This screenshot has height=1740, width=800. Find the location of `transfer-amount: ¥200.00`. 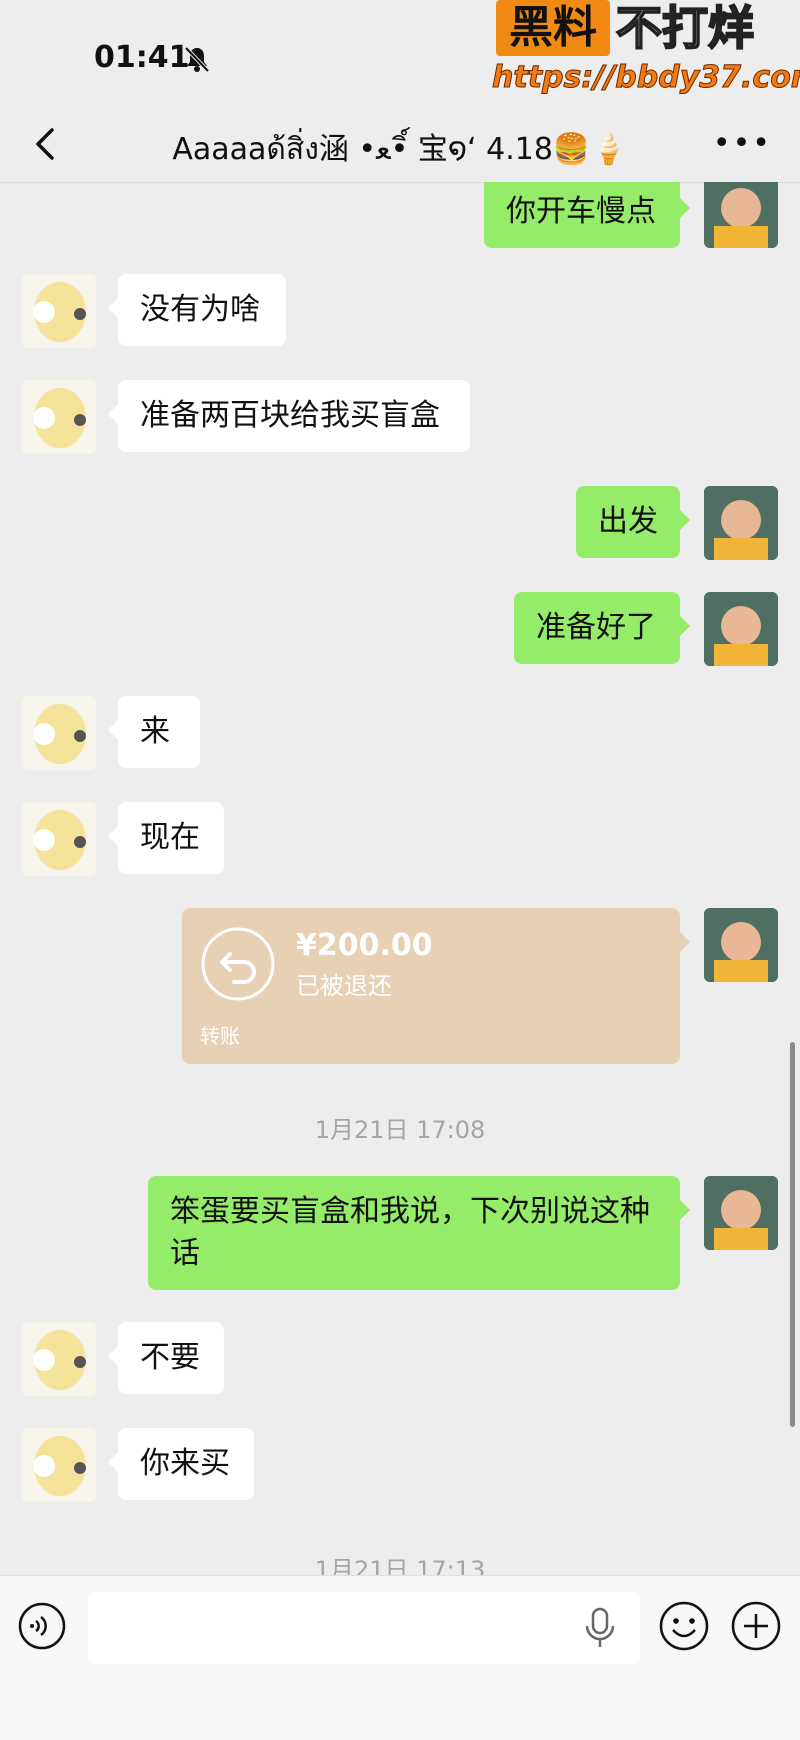

transfer-amount: ¥200.00 is located at coordinates (364, 945).